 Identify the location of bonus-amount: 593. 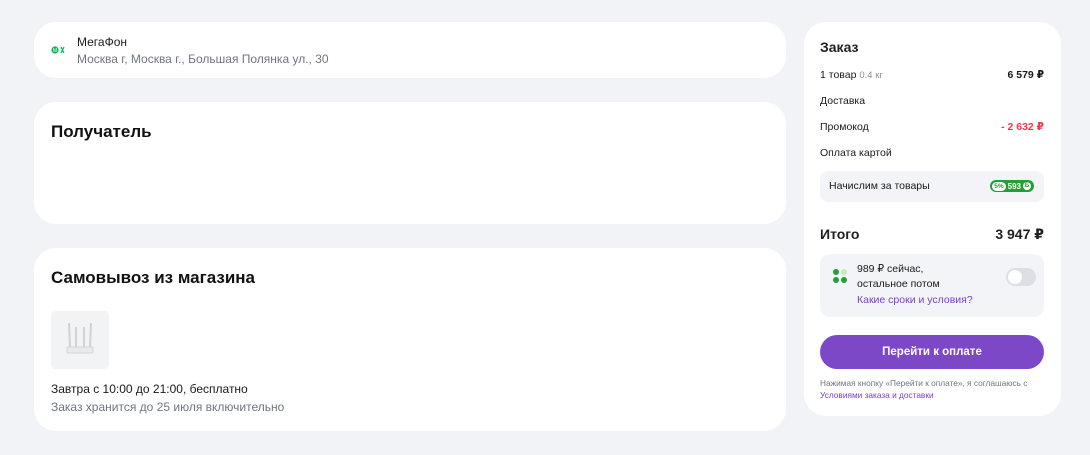
(1014, 186).